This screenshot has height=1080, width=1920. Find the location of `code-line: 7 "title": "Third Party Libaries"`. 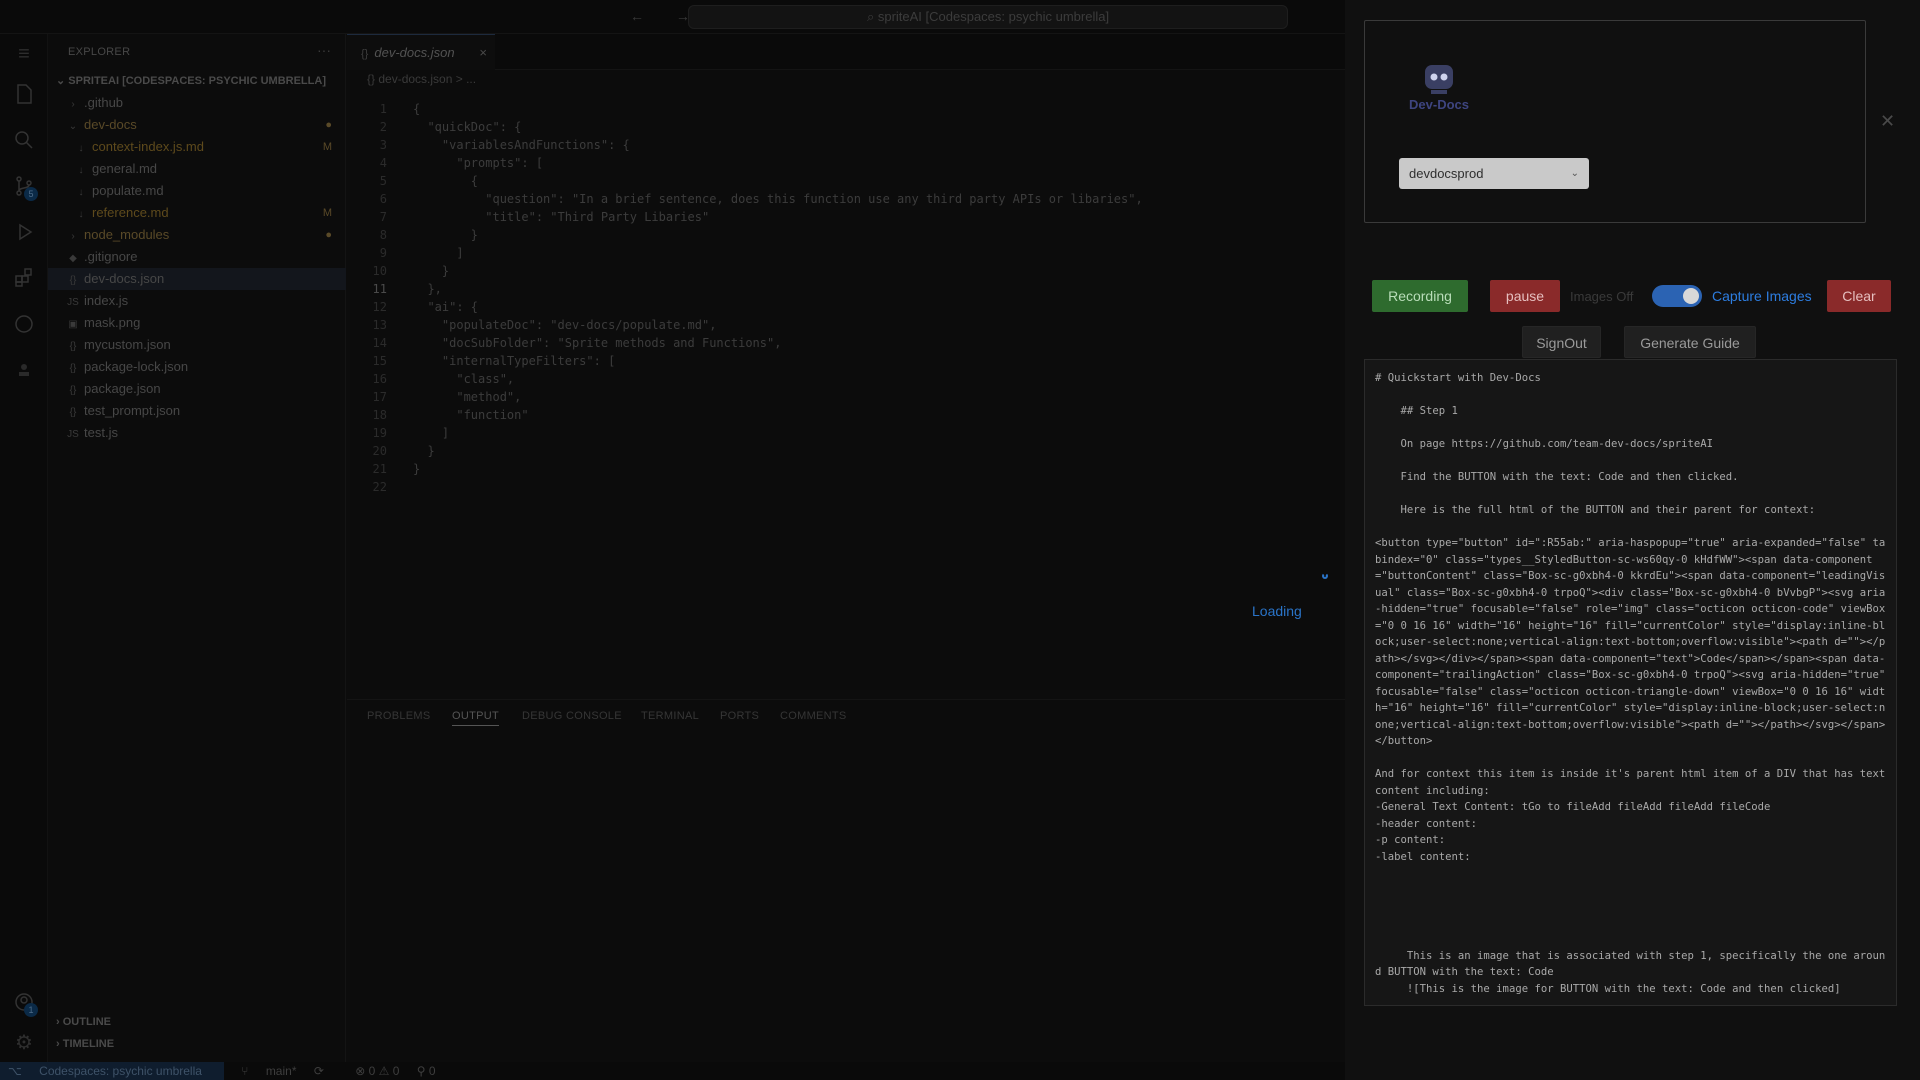

code-line: 7 "title": "Third Party Libaries" is located at coordinates (846, 217).